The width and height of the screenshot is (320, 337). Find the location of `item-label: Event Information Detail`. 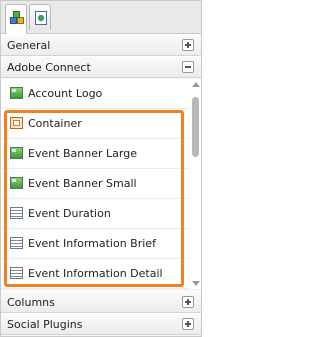

item-label: Event Information Detail is located at coordinates (95, 273).